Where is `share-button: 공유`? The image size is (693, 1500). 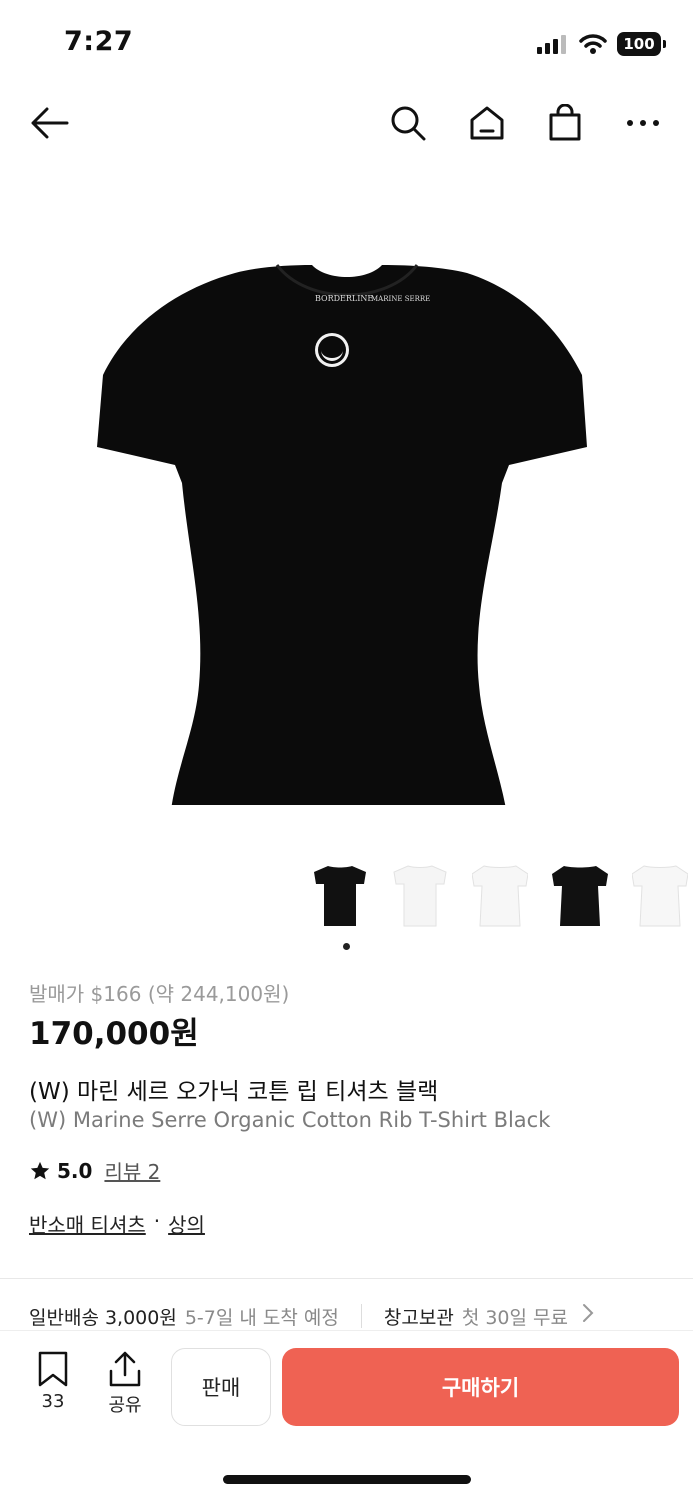
share-button: 공유 is located at coordinates (125, 1384).